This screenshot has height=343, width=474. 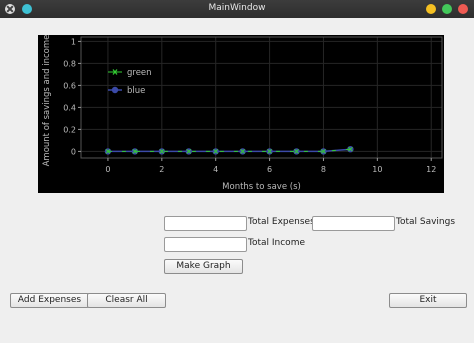 What do you see at coordinates (69, 85) in the screenshot?
I see `y-tick-label: 0.6` at bounding box center [69, 85].